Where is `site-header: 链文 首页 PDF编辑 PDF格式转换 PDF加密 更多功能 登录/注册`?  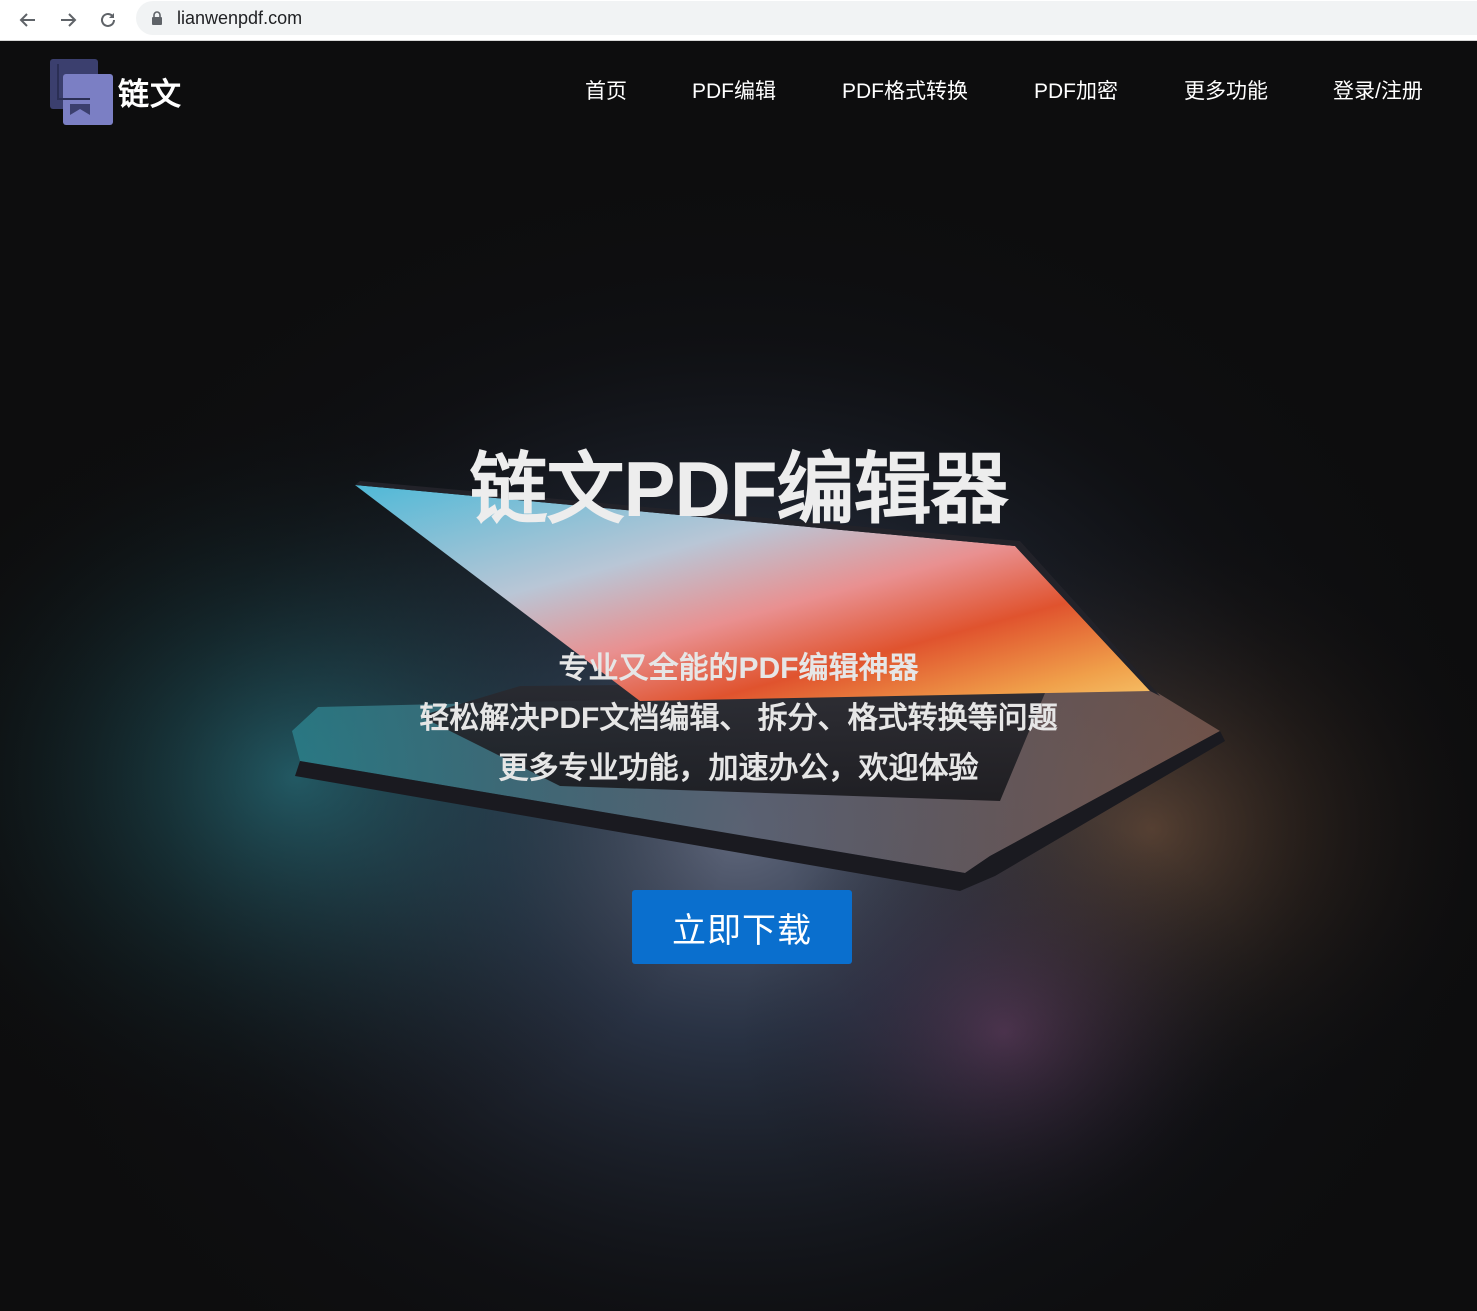
site-header: 链文 首页 PDF编辑 PDF格式转换 PDF加密 更多功能 登录/注册 is located at coordinates (738, 91).